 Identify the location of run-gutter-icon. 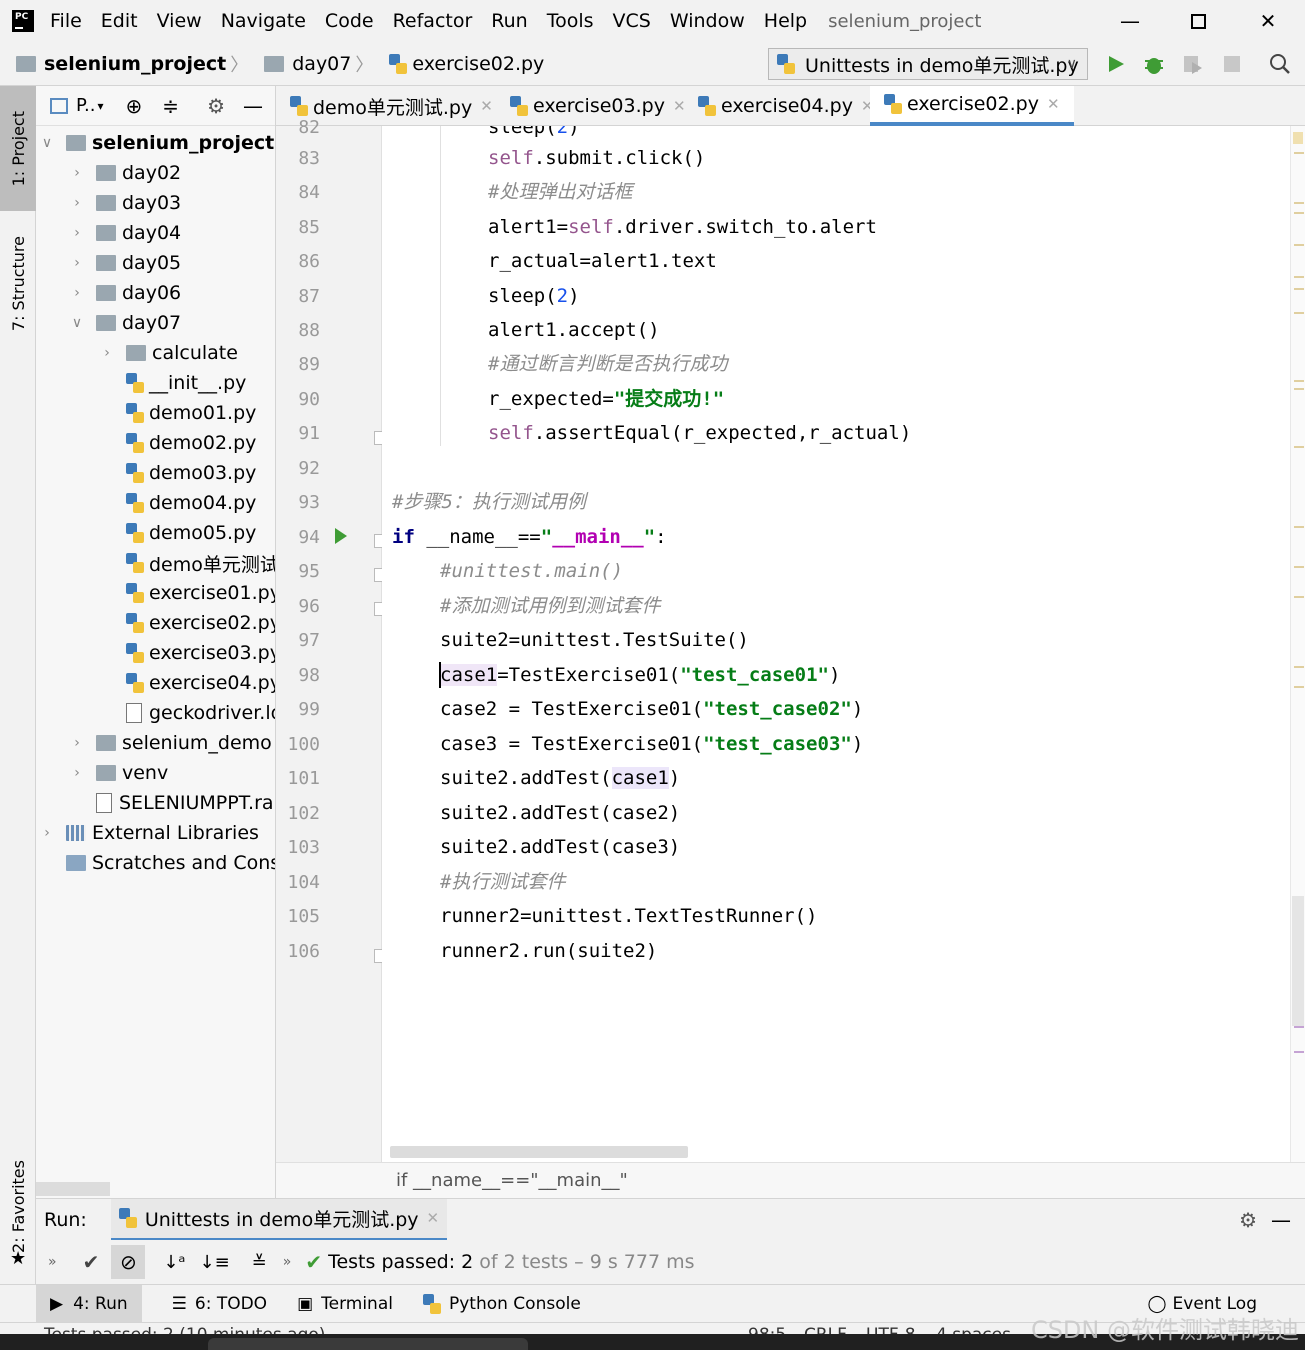
(341, 538).